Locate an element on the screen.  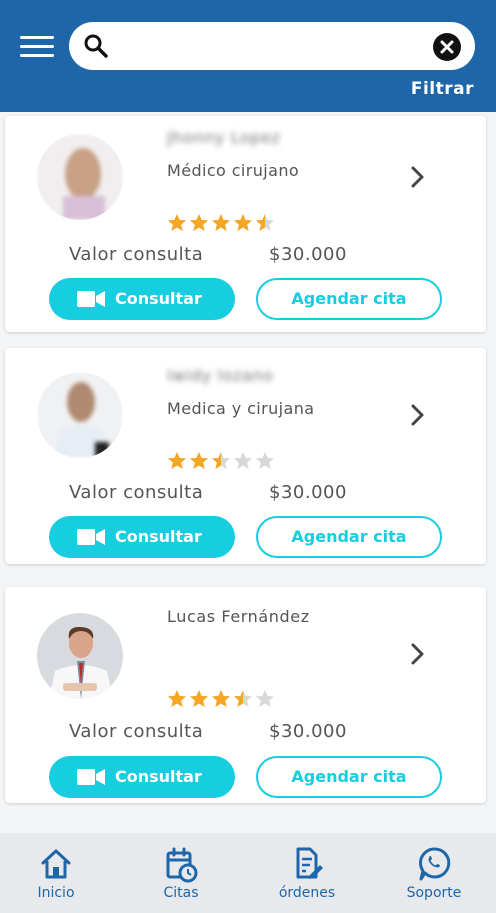
hamburger-menu-icon is located at coordinates (37, 47).